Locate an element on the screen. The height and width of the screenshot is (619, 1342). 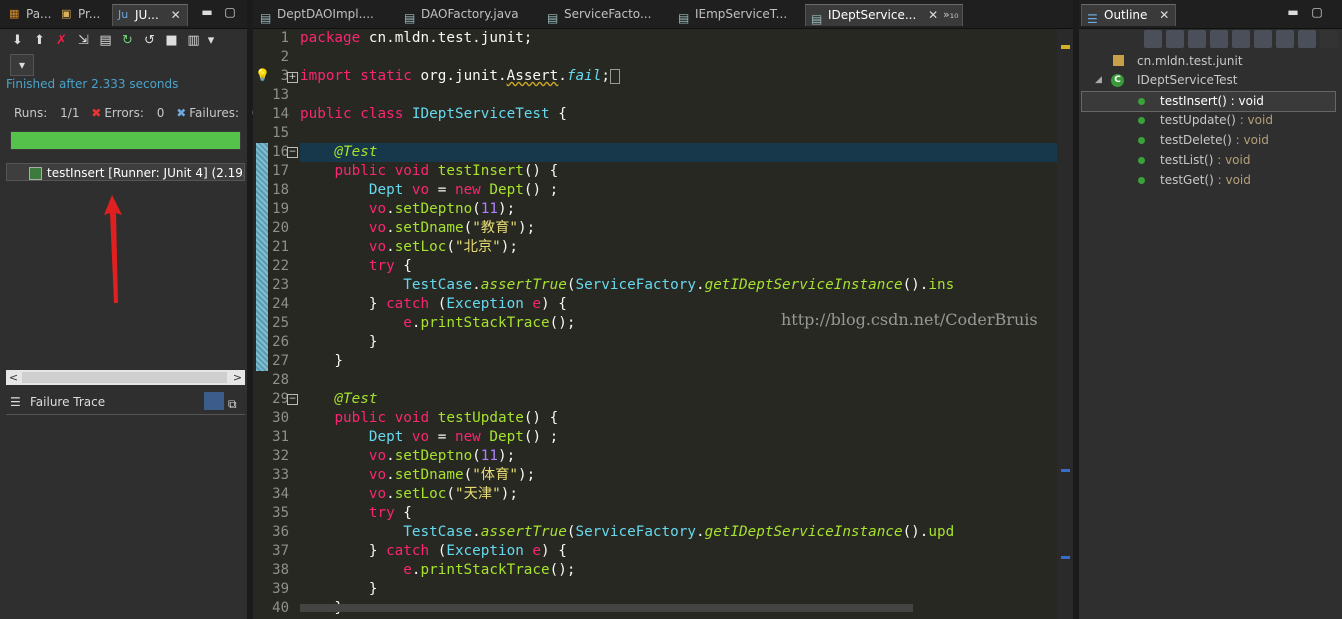
test-pass-icon is located at coordinates (35, 173).